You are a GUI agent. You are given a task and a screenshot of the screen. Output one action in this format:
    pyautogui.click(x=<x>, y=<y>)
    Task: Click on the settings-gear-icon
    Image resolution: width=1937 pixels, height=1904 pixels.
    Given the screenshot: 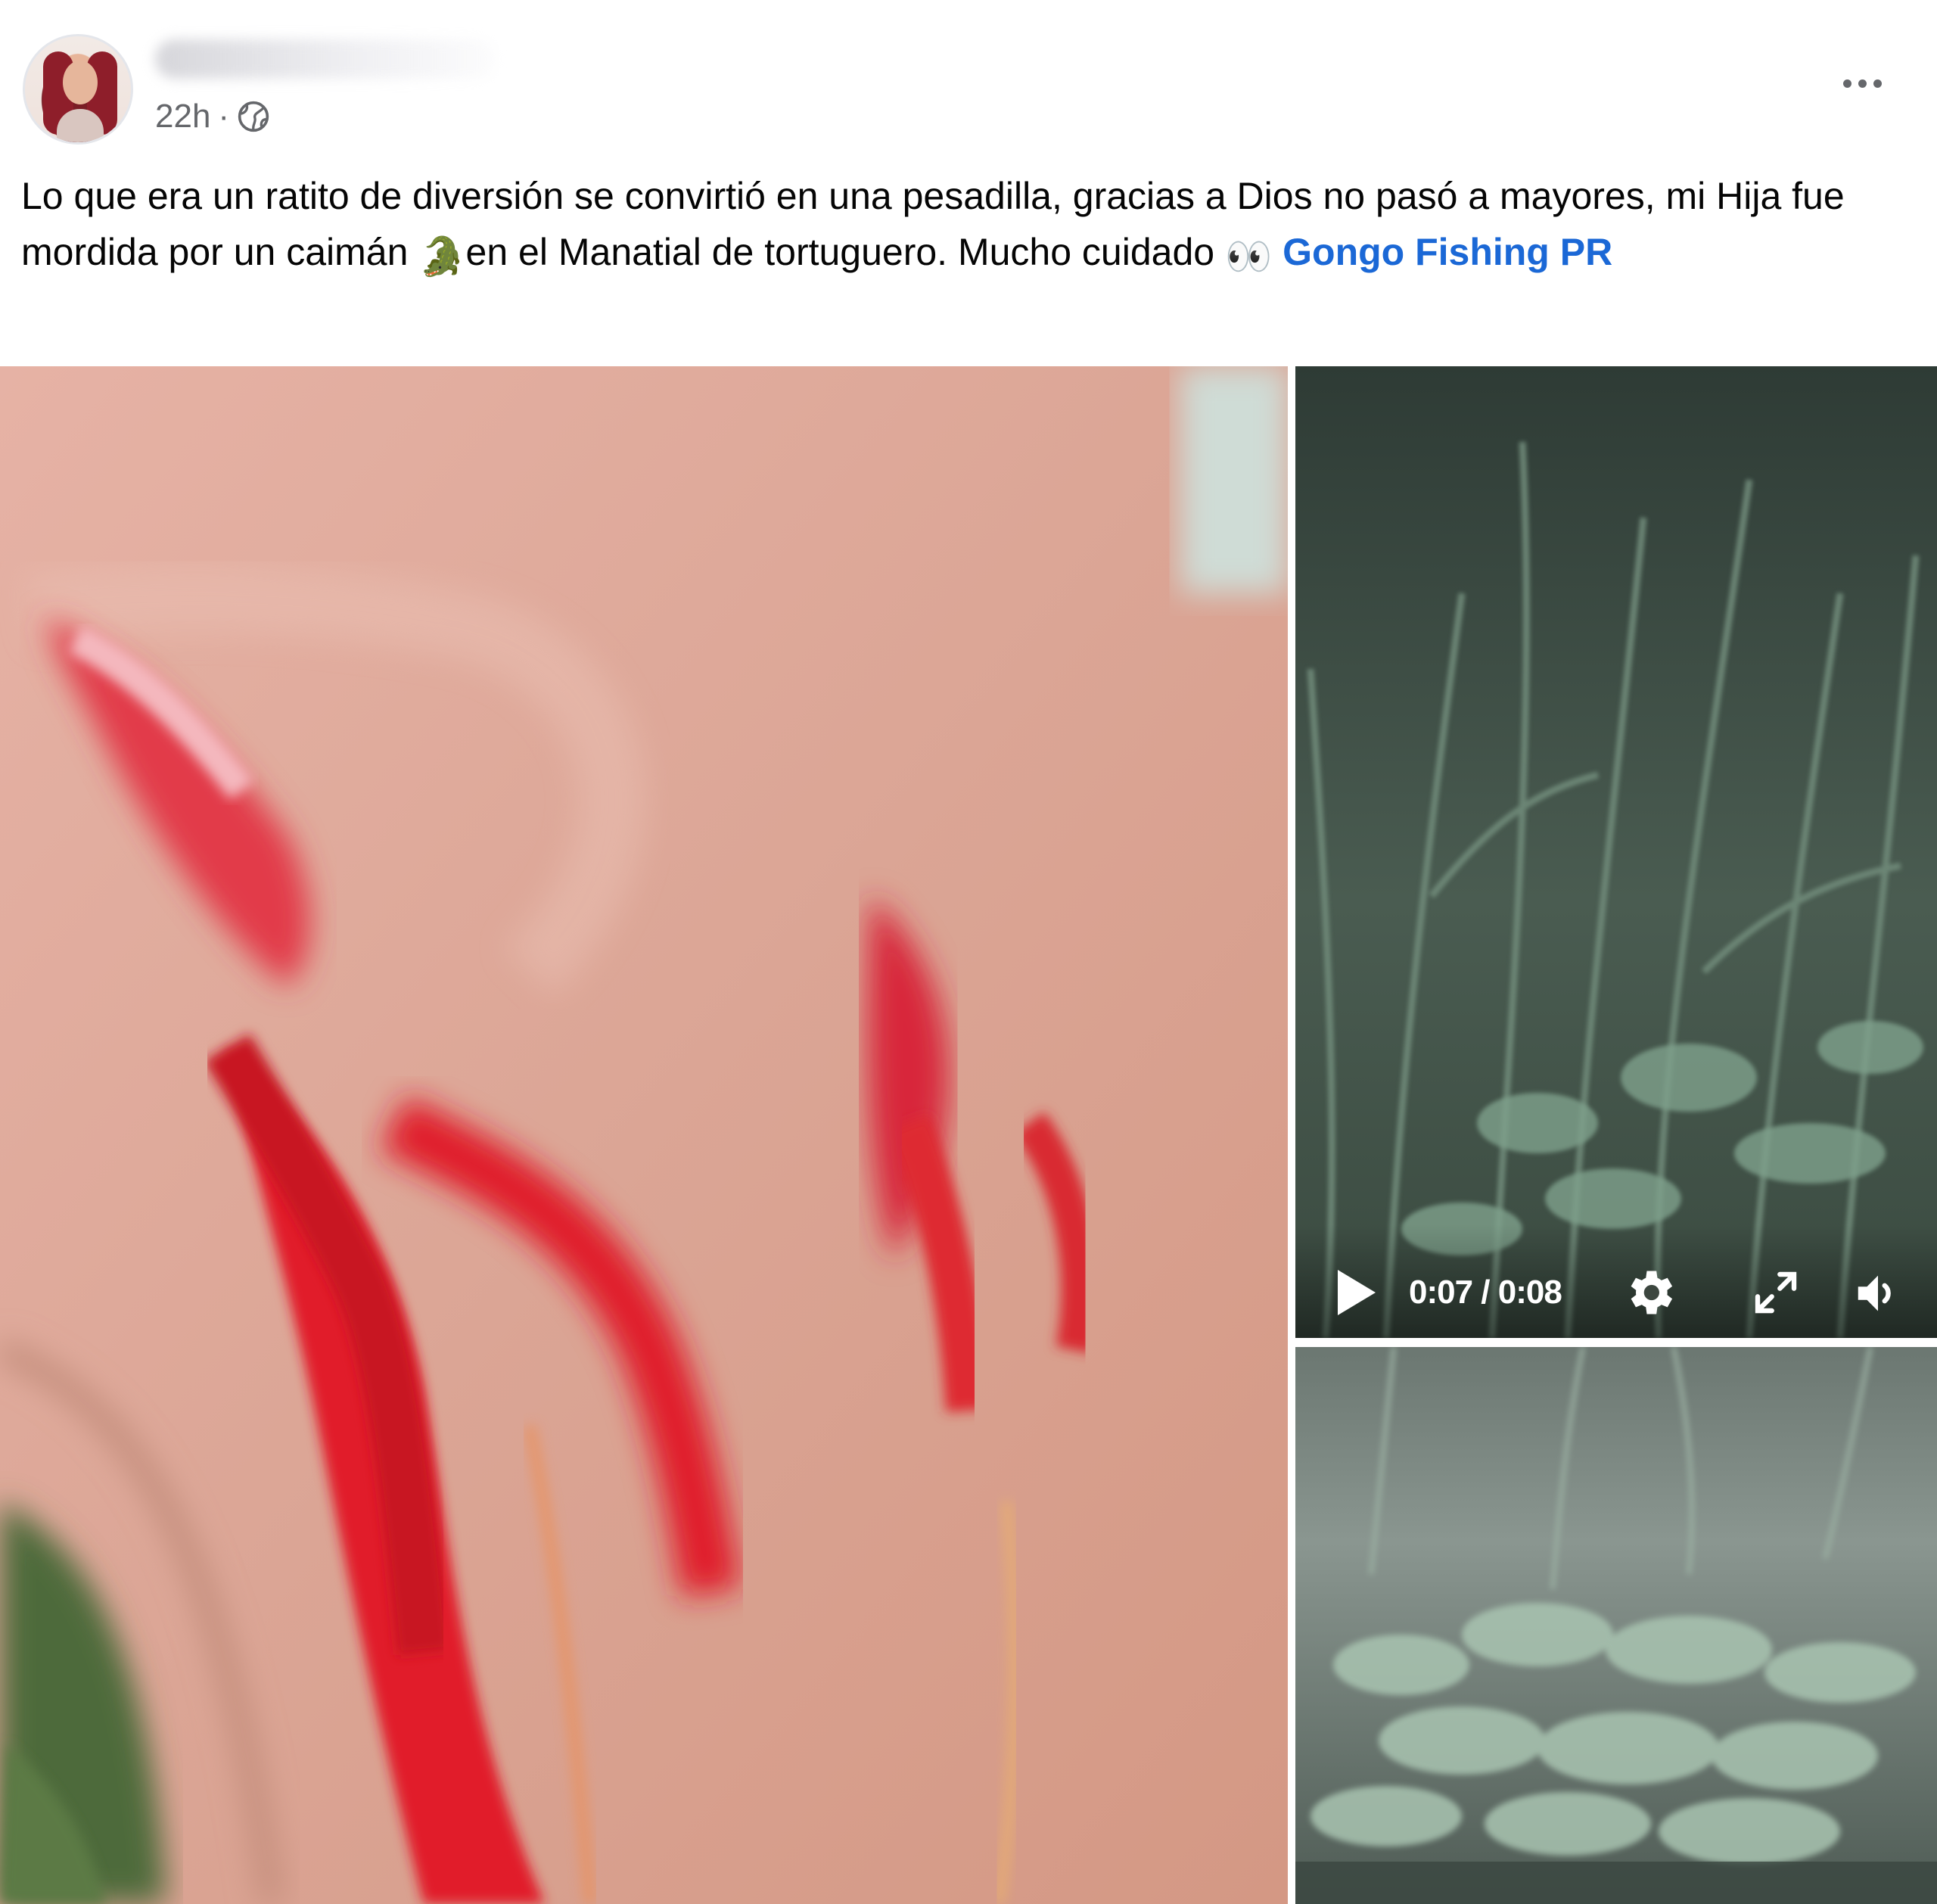 What is the action you would take?
    pyautogui.click(x=1649, y=1292)
    